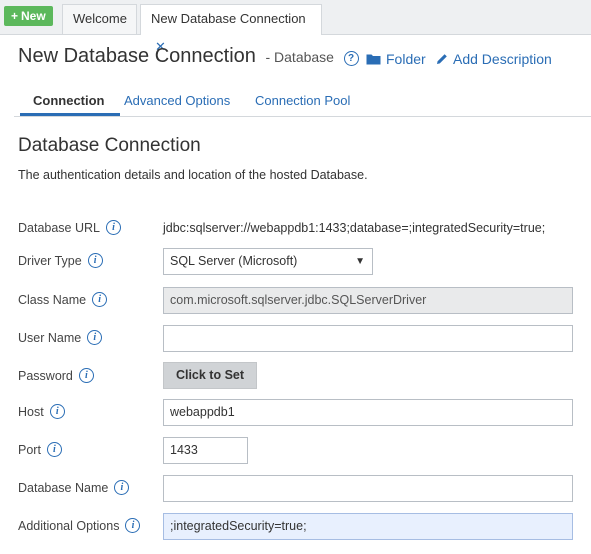 The image size is (591, 554). What do you see at coordinates (406, 59) in the screenshot?
I see `folder-label: Folder` at bounding box center [406, 59].